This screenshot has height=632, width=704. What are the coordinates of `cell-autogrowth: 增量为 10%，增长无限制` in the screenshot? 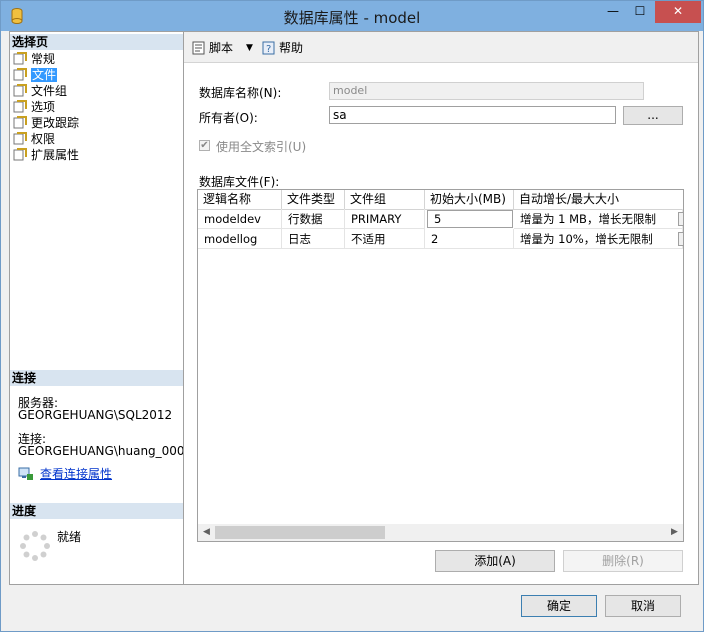 It's located at (598, 239).